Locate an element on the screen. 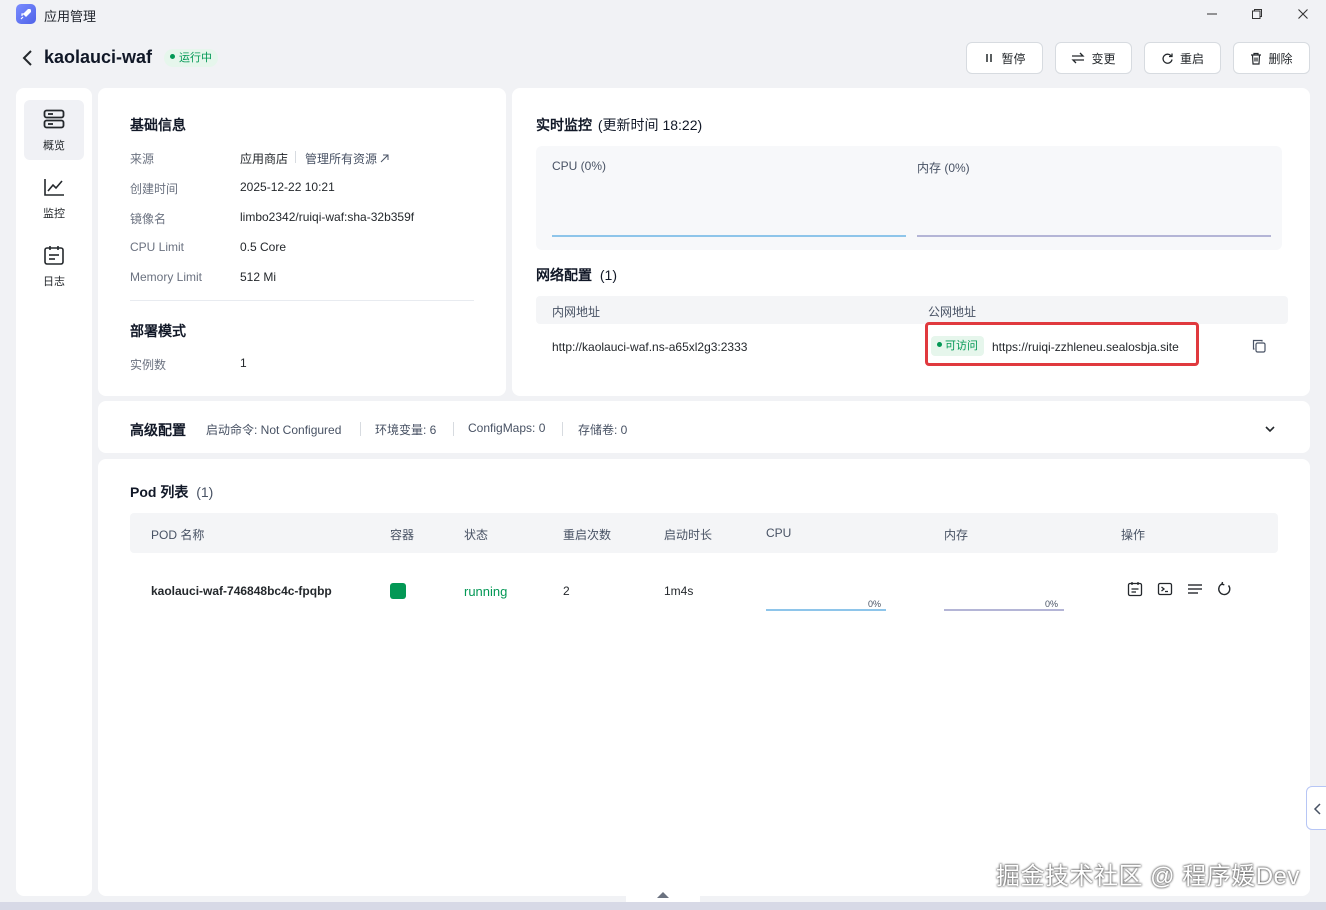 This screenshot has height=910, width=1326. restart-pod-icon is located at coordinates (1226, 590).